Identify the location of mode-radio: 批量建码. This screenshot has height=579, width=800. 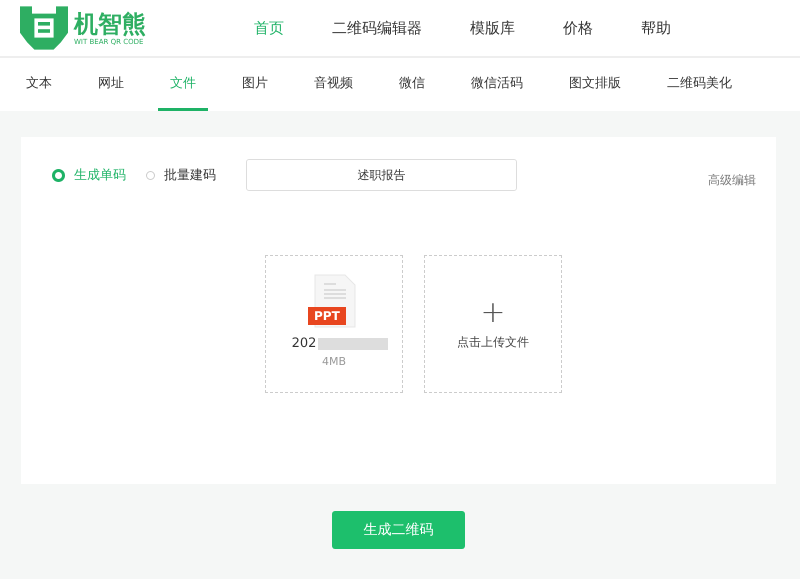
(181, 175).